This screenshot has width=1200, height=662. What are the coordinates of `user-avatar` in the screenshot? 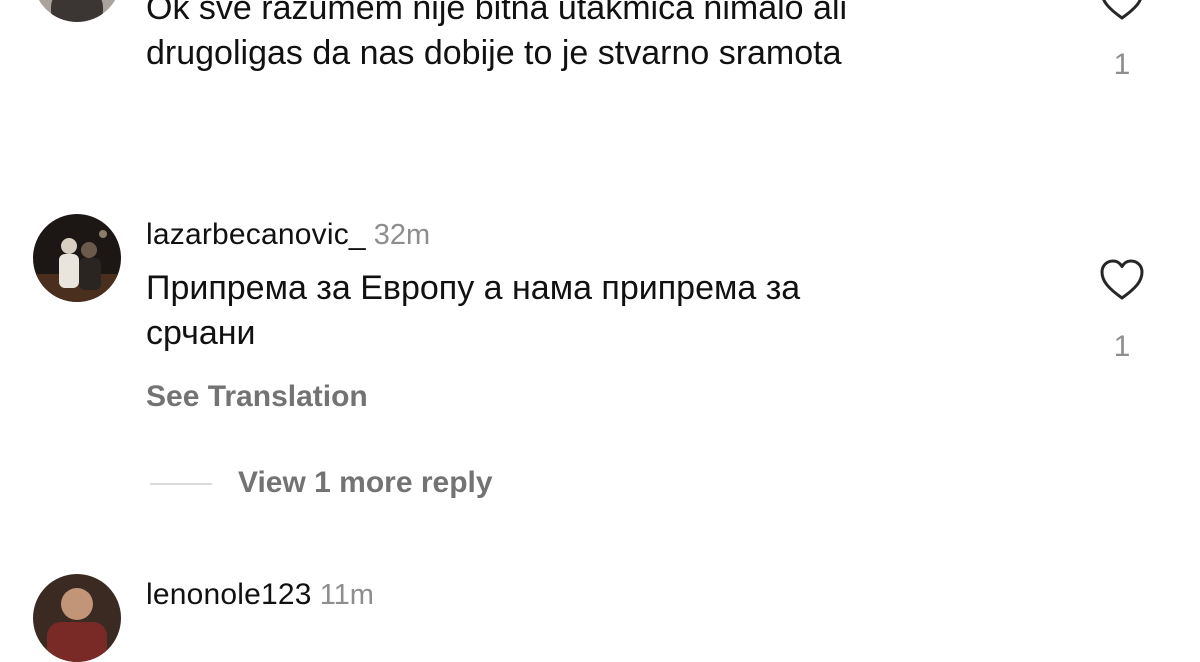 It's located at (77, 618).